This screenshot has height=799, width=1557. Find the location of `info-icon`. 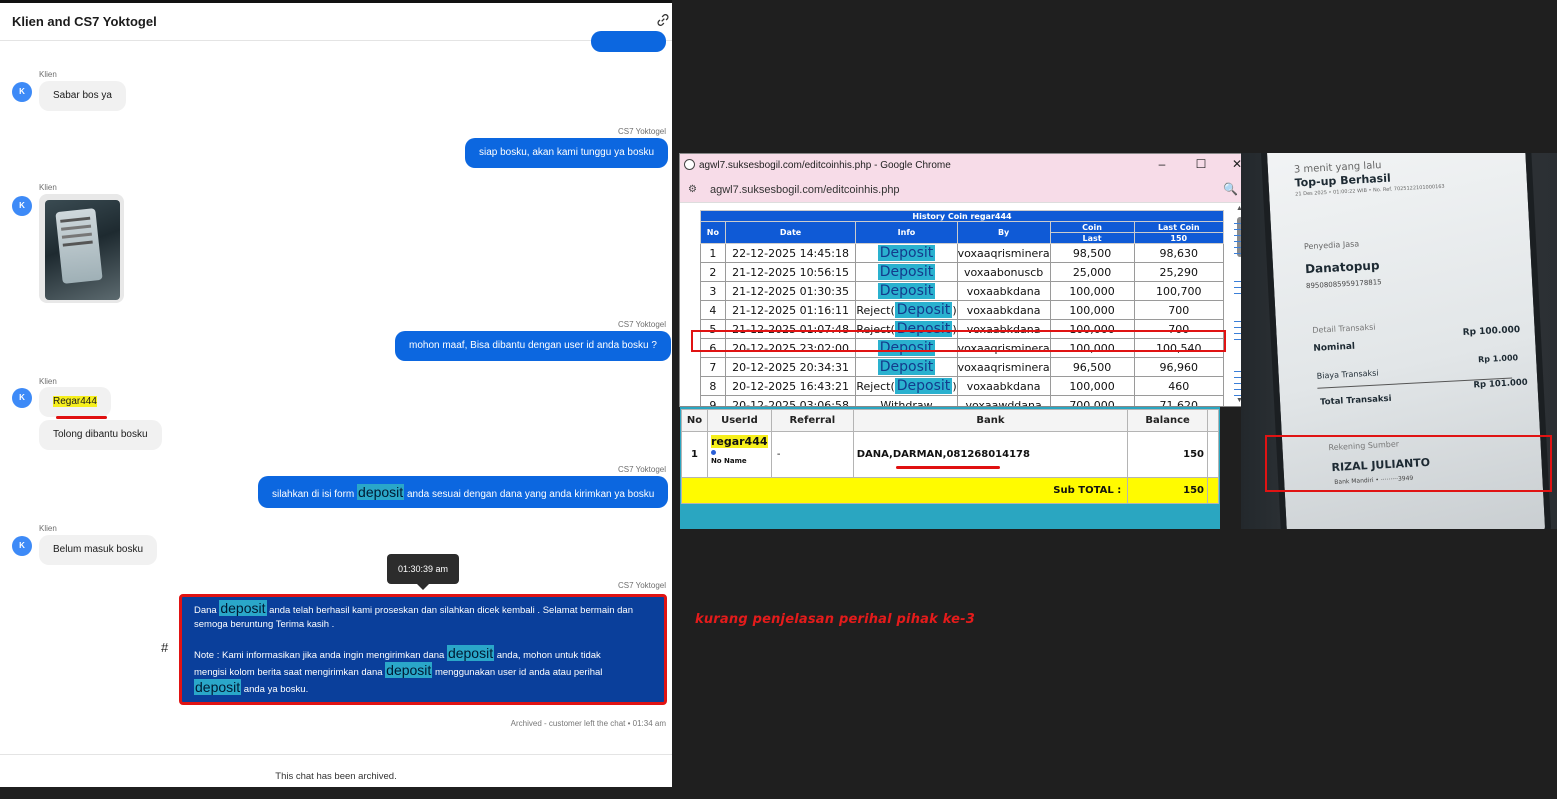

info-icon is located at coordinates (713, 452).